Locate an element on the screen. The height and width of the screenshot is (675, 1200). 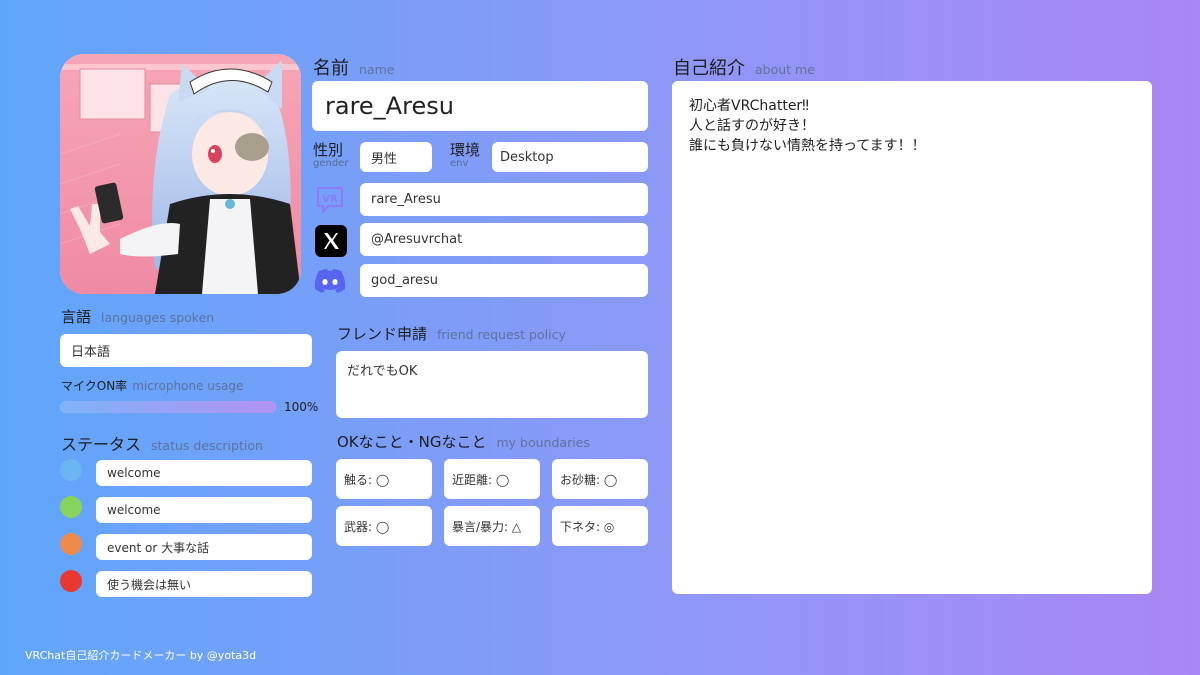
name-field: rare_Aresu is located at coordinates (480, 106).